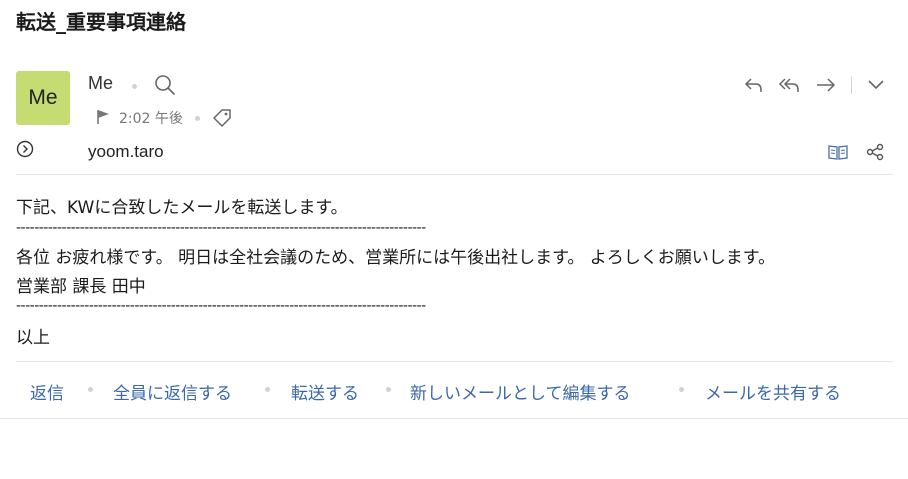 The height and width of the screenshot is (479, 908). I want to click on avatar: Me, so click(43, 98).